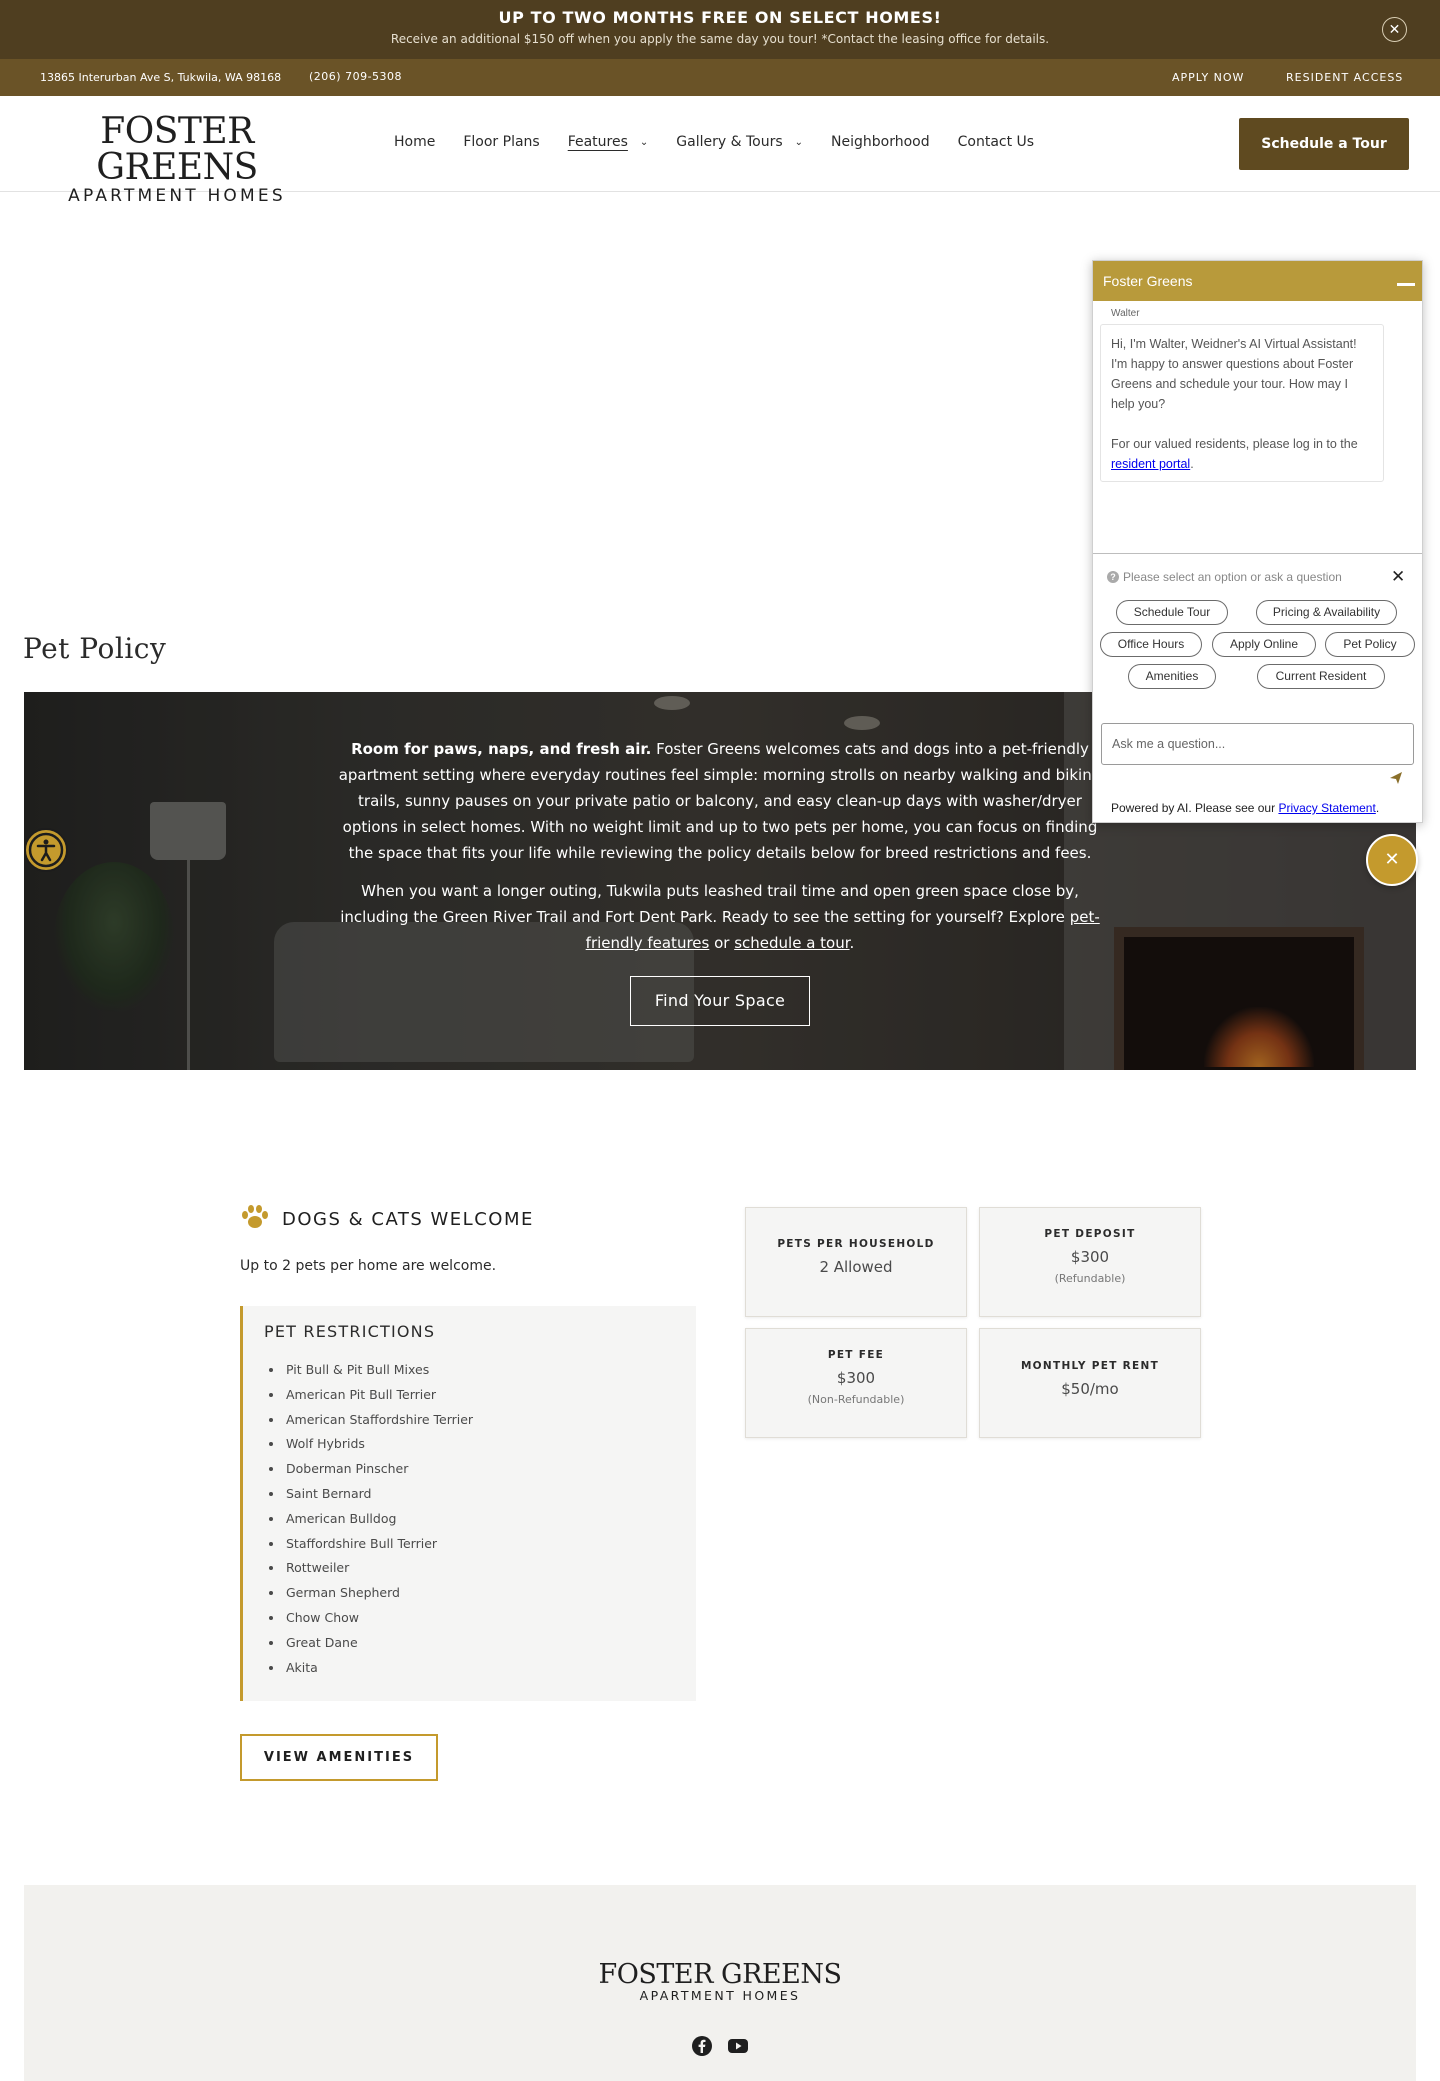 Image resolution: width=1440 pixels, height=2081 pixels. I want to click on accessibility-icon, so click(46, 850).